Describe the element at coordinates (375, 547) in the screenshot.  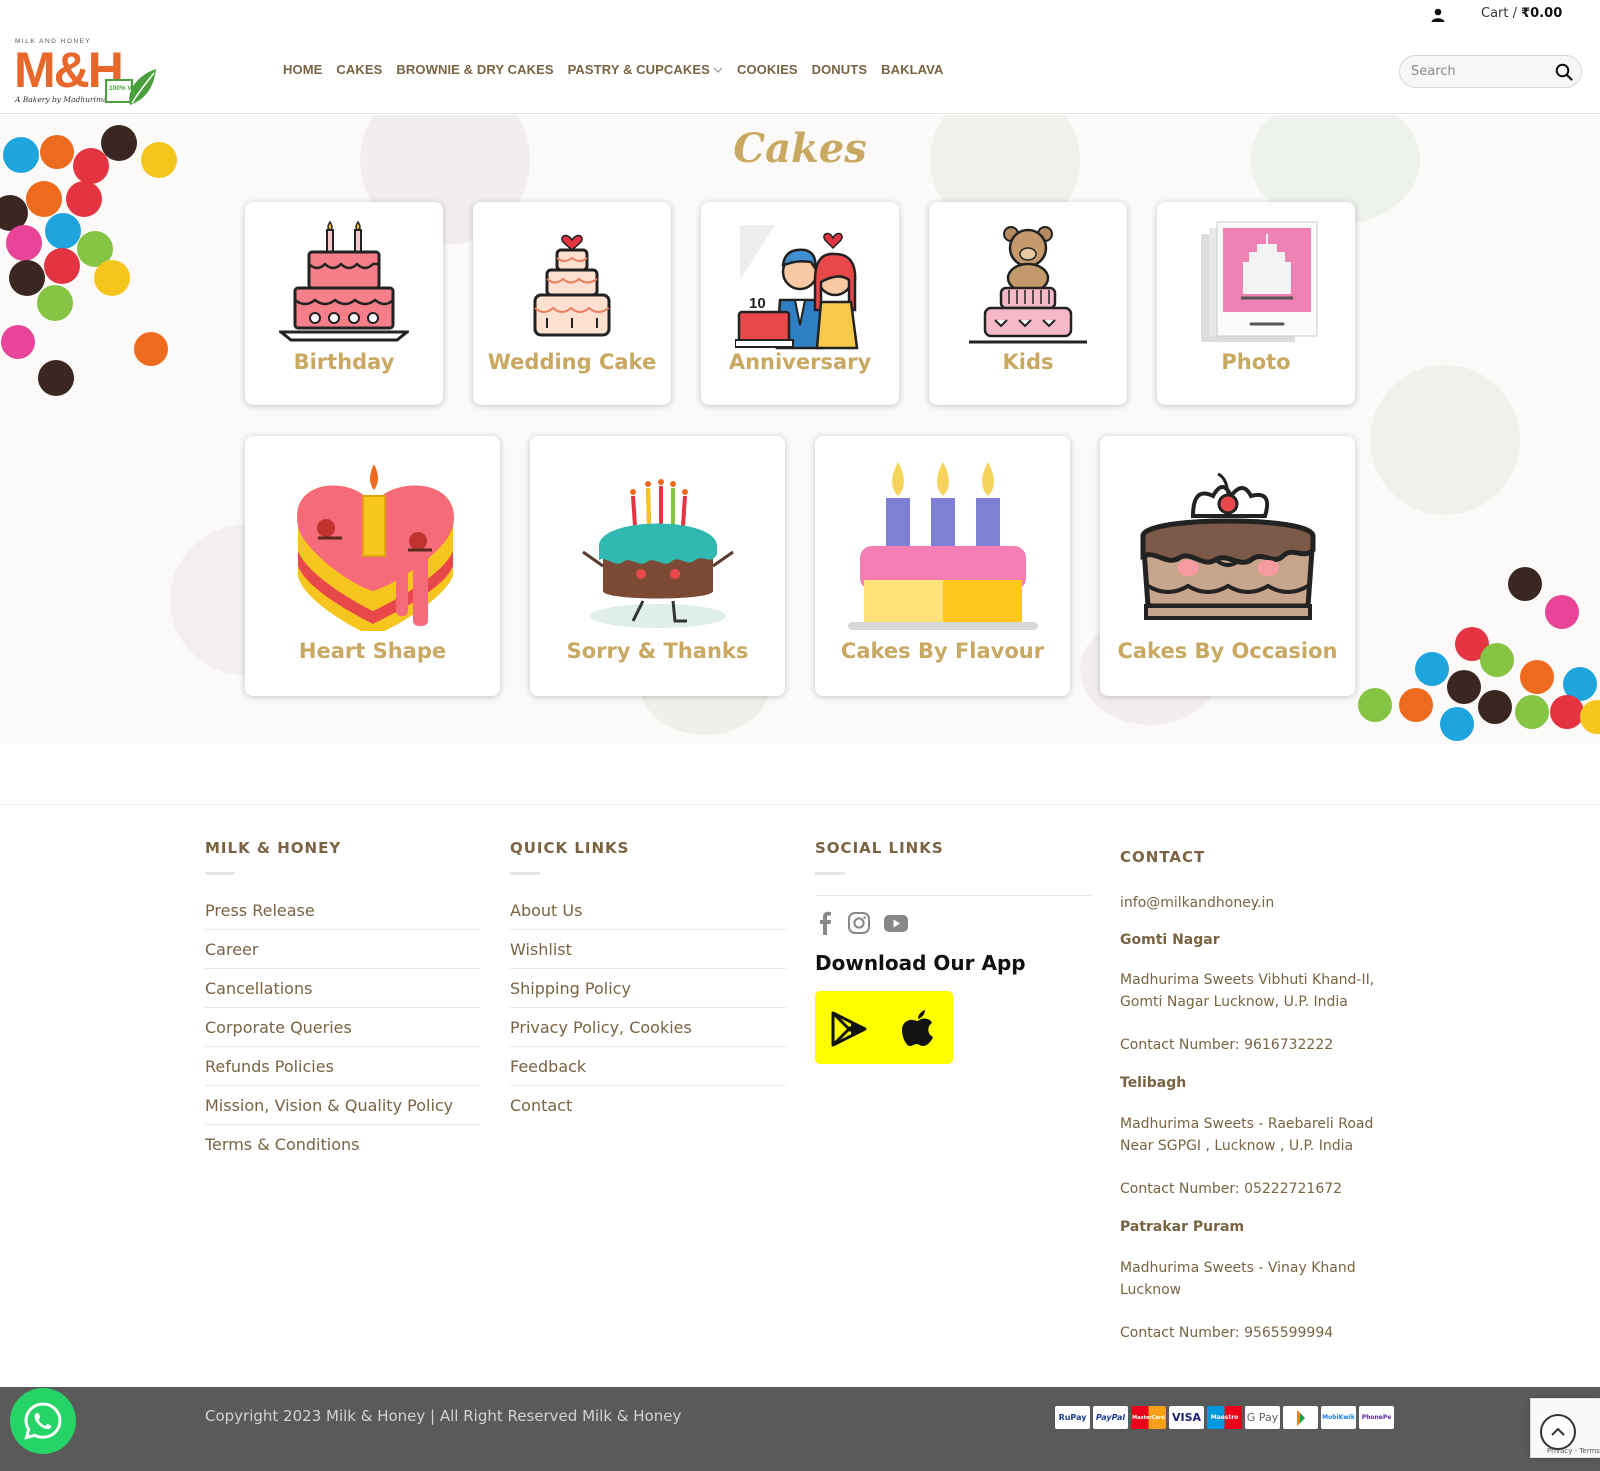
I see `heart-cake-icon` at that location.